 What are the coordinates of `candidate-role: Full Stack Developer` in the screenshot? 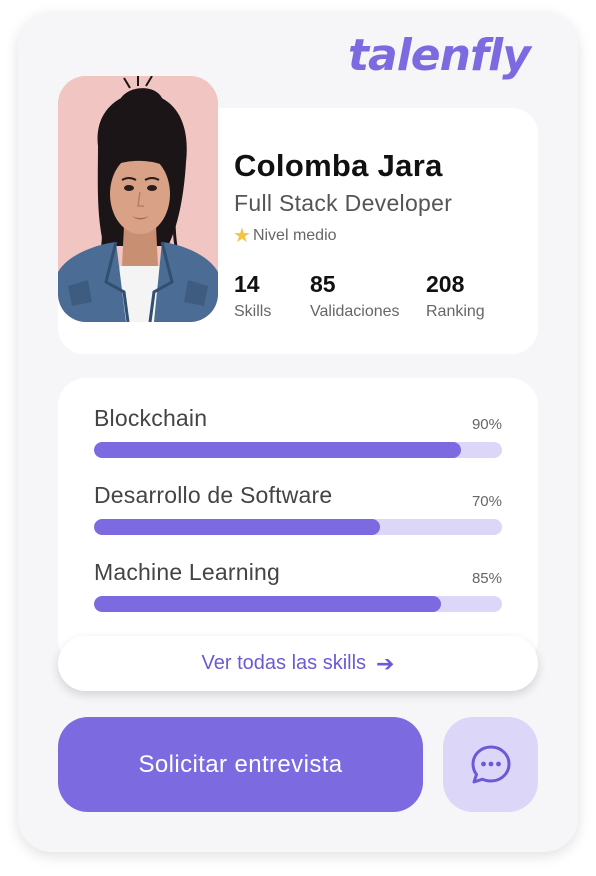 It's located at (343, 203).